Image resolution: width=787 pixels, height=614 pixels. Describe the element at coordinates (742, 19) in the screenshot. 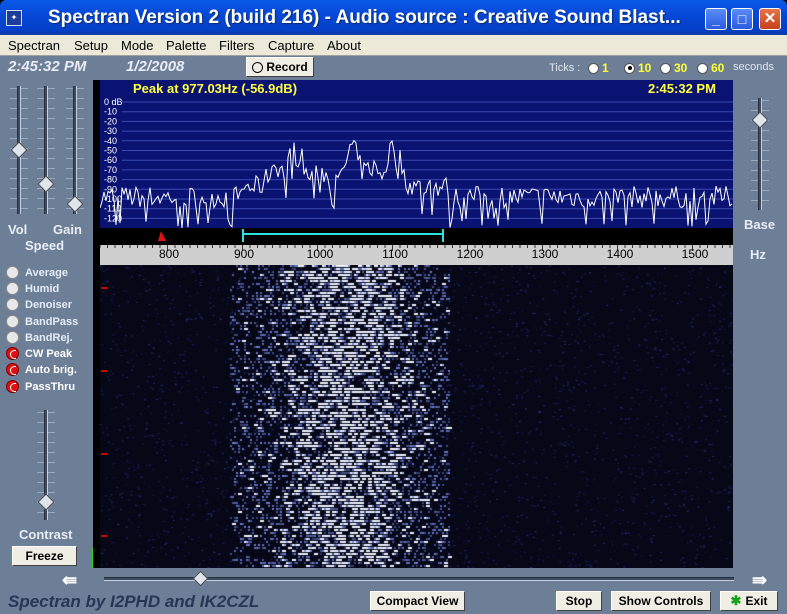

I see `maximize-button: □` at that location.